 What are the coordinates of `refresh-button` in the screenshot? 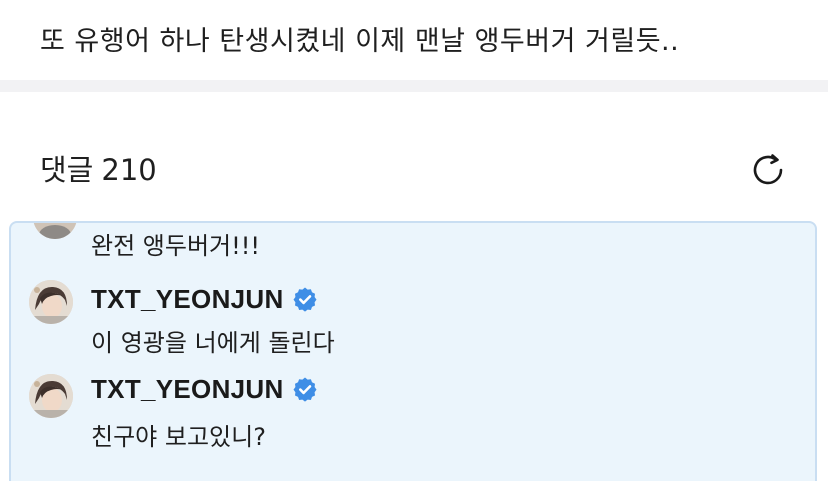 It's located at (768, 170).